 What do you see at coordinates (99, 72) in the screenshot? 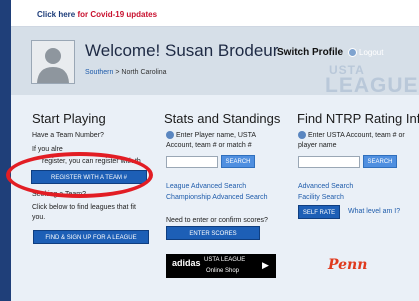
I see `breadcrumb-southern: Southern` at bounding box center [99, 72].